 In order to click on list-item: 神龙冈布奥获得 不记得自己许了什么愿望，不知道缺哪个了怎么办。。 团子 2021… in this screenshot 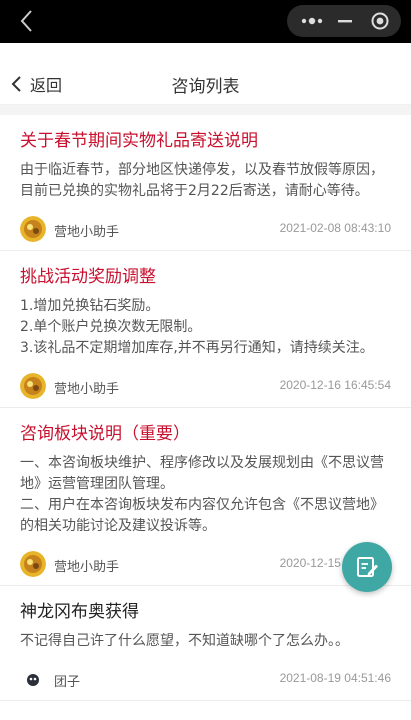, I will do `click(205, 650)`.